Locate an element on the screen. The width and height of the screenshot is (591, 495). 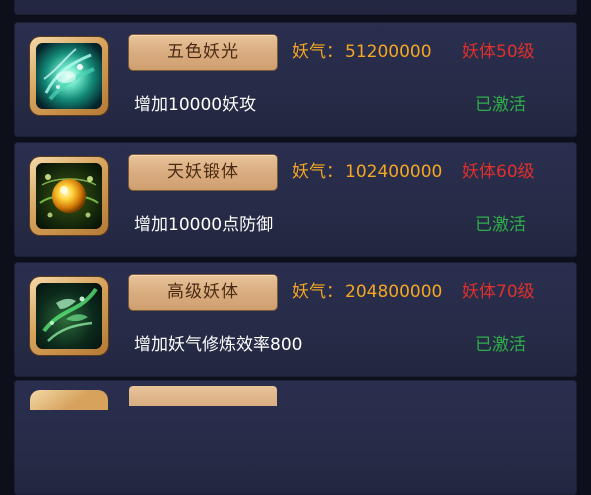
qi-value: 204800000 is located at coordinates (394, 292).